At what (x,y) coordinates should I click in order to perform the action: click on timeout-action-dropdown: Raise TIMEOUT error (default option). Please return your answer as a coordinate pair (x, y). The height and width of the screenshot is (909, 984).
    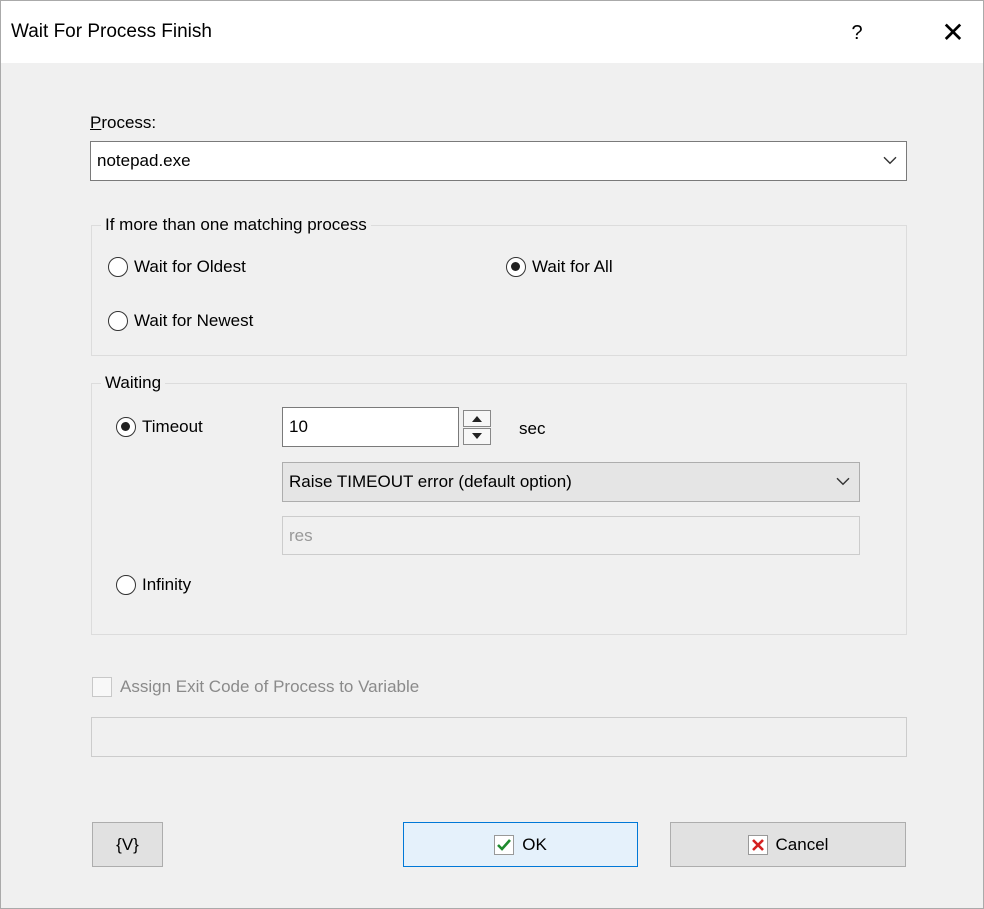
    Looking at the image, I should click on (571, 482).